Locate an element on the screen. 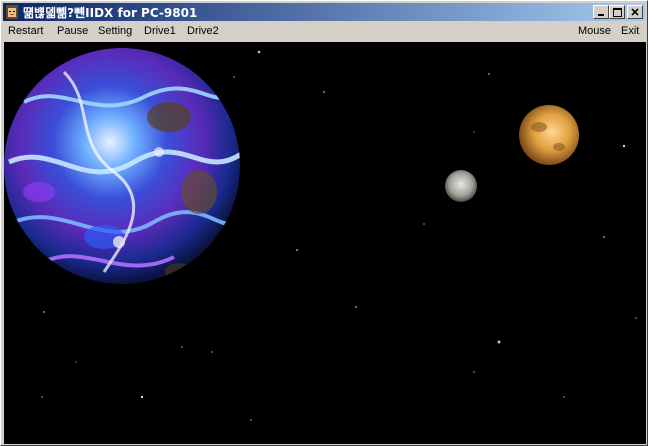  character-face-icon is located at coordinates (12, 12).